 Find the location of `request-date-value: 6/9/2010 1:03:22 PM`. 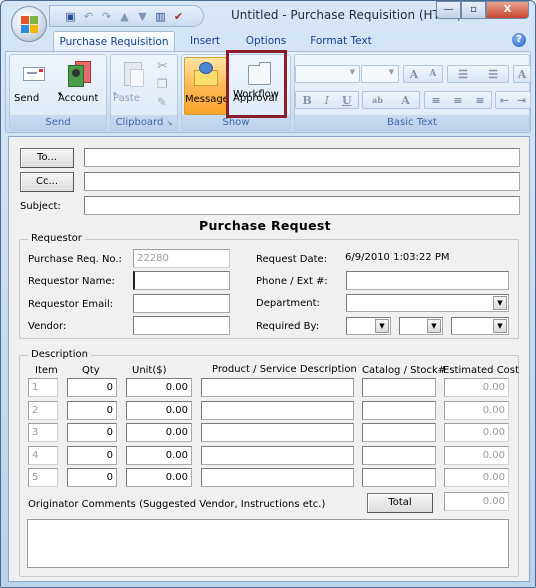

request-date-value: 6/9/2010 1:03:22 PM is located at coordinates (397, 257).